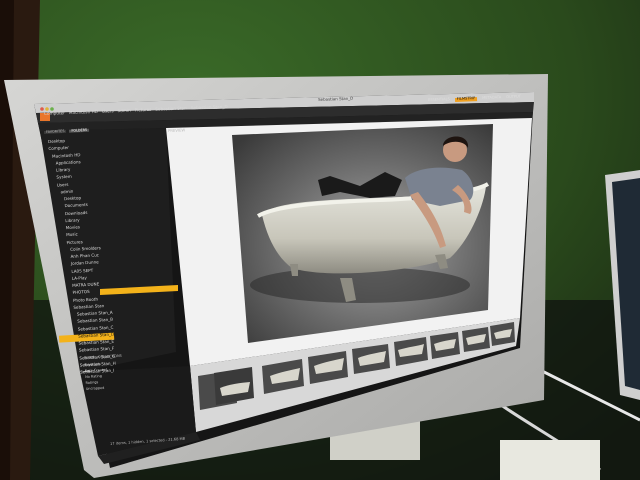 The width and height of the screenshot is (640, 480). I want to click on tab-collections: COLLECTIONS, so click(110, 357).